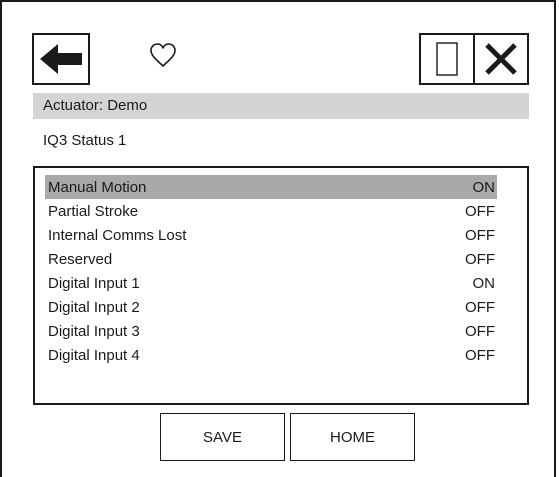 The image size is (559, 477). I want to click on status-label: Digital Input 1, so click(94, 283).